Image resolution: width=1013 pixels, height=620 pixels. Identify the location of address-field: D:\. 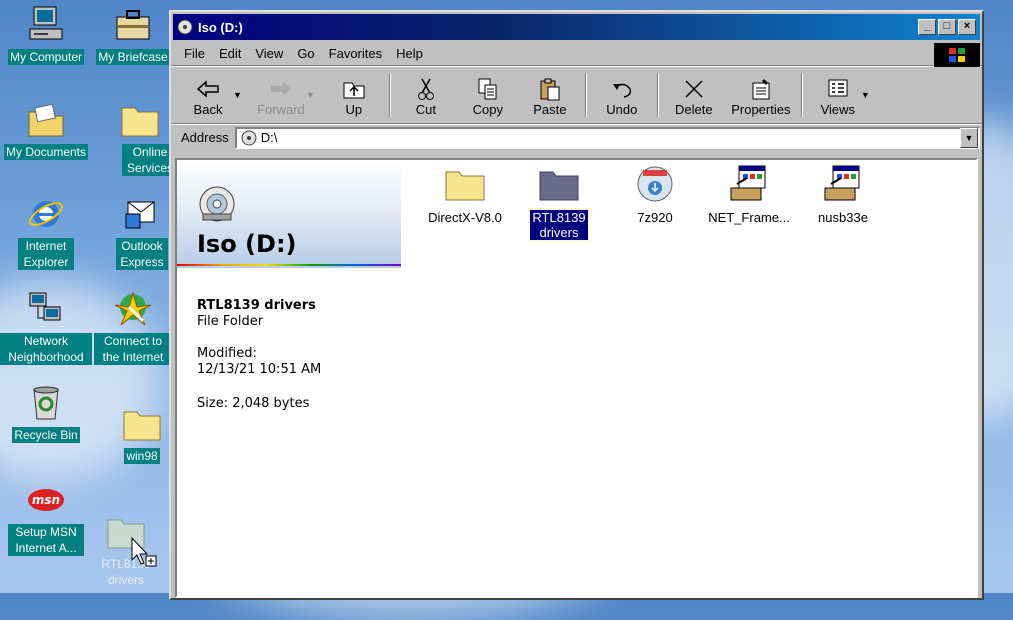
(607, 137).